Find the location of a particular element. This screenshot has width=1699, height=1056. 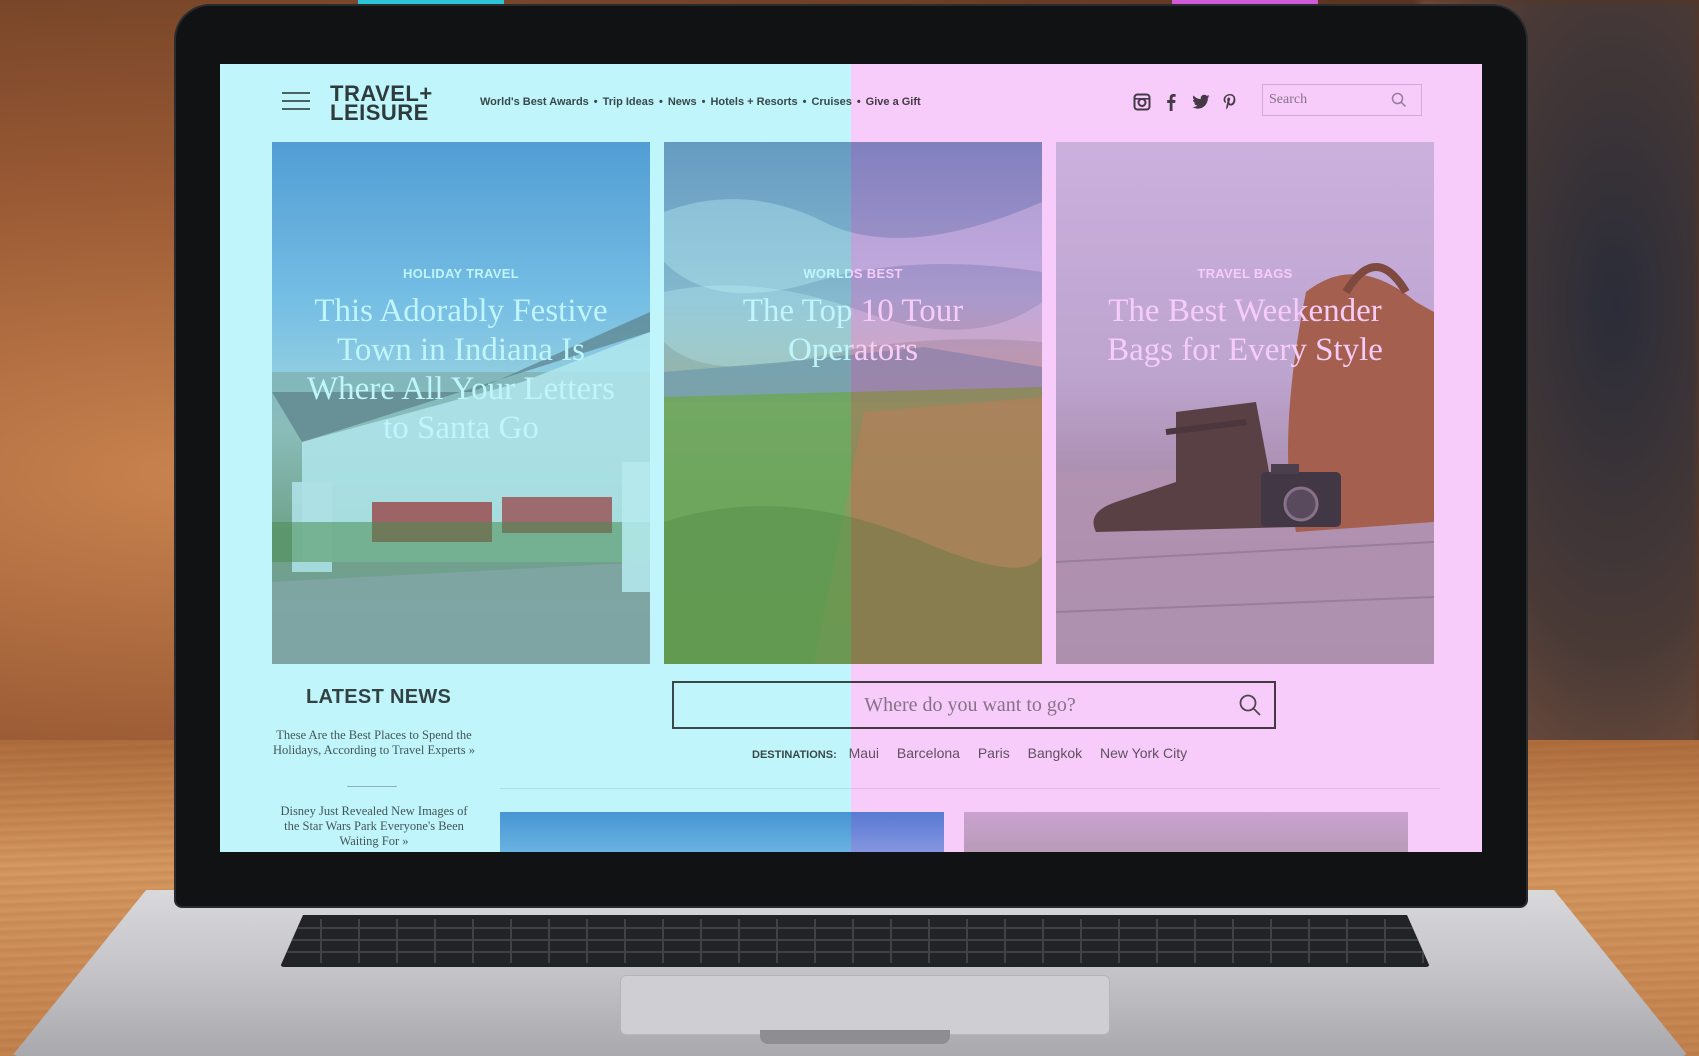

laptop-trackpad is located at coordinates (865, 1005).